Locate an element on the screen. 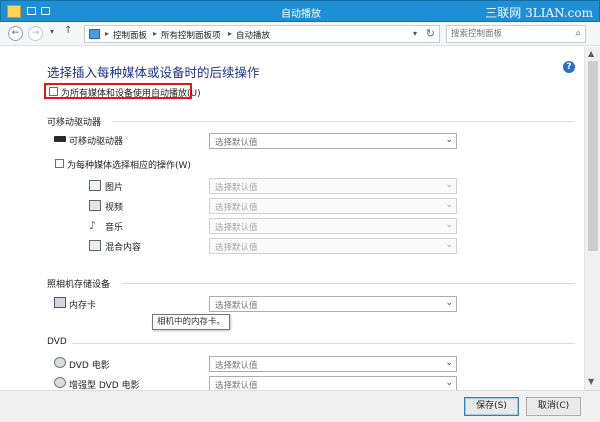  media-label-videos: 视频 is located at coordinates (114, 208).